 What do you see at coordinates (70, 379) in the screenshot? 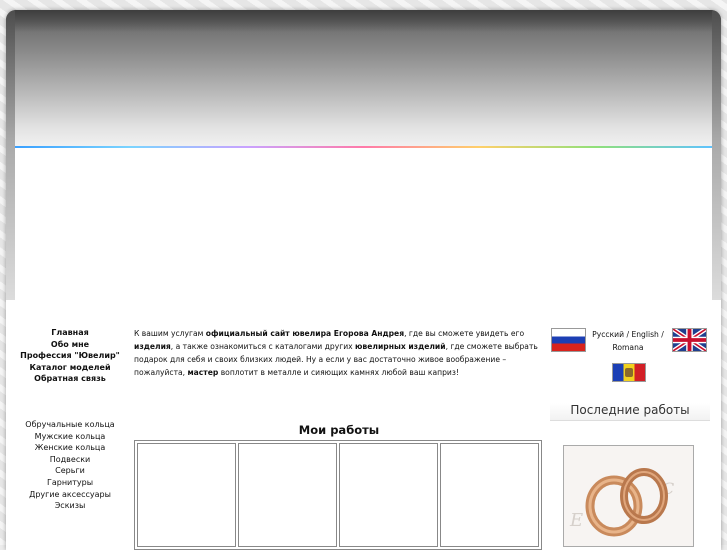
I see `nav-contact-link: Обратная связь` at bounding box center [70, 379].